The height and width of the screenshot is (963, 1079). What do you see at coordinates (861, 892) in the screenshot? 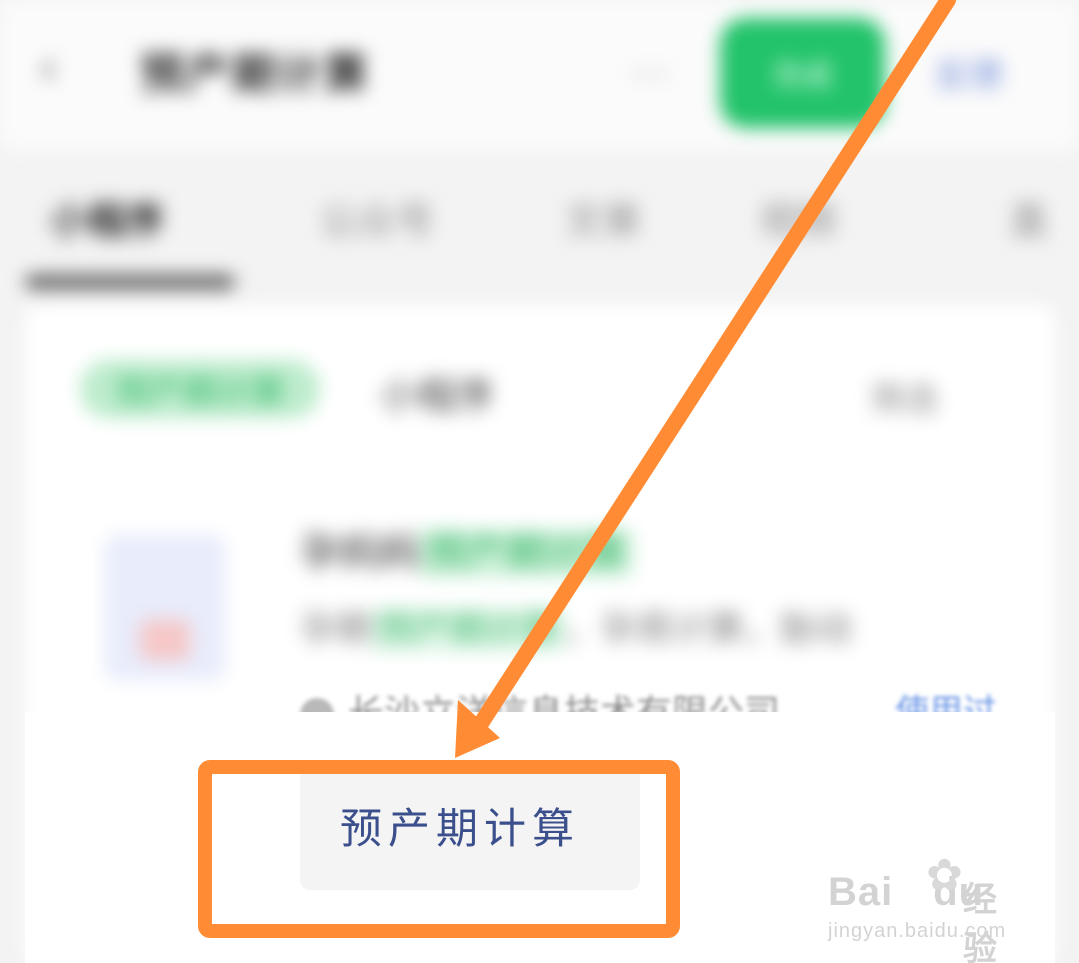
I see `watermark-bai: Bai` at bounding box center [861, 892].